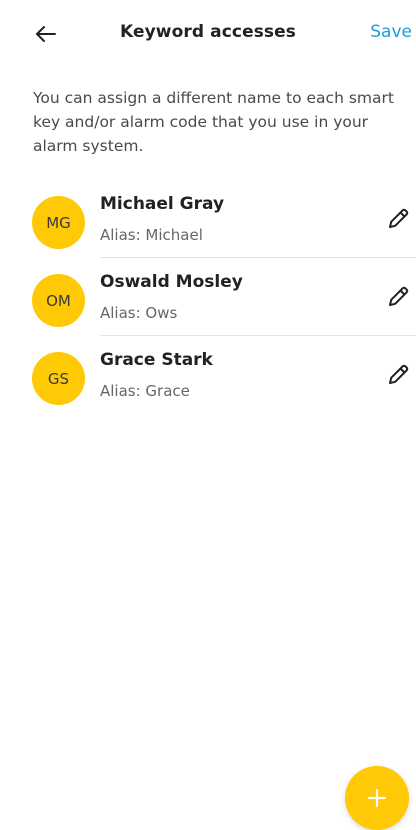  Describe the element at coordinates (208, 375) in the screenshot. I see `list-item: GS Grace Stark Alias: Grace` at that location.